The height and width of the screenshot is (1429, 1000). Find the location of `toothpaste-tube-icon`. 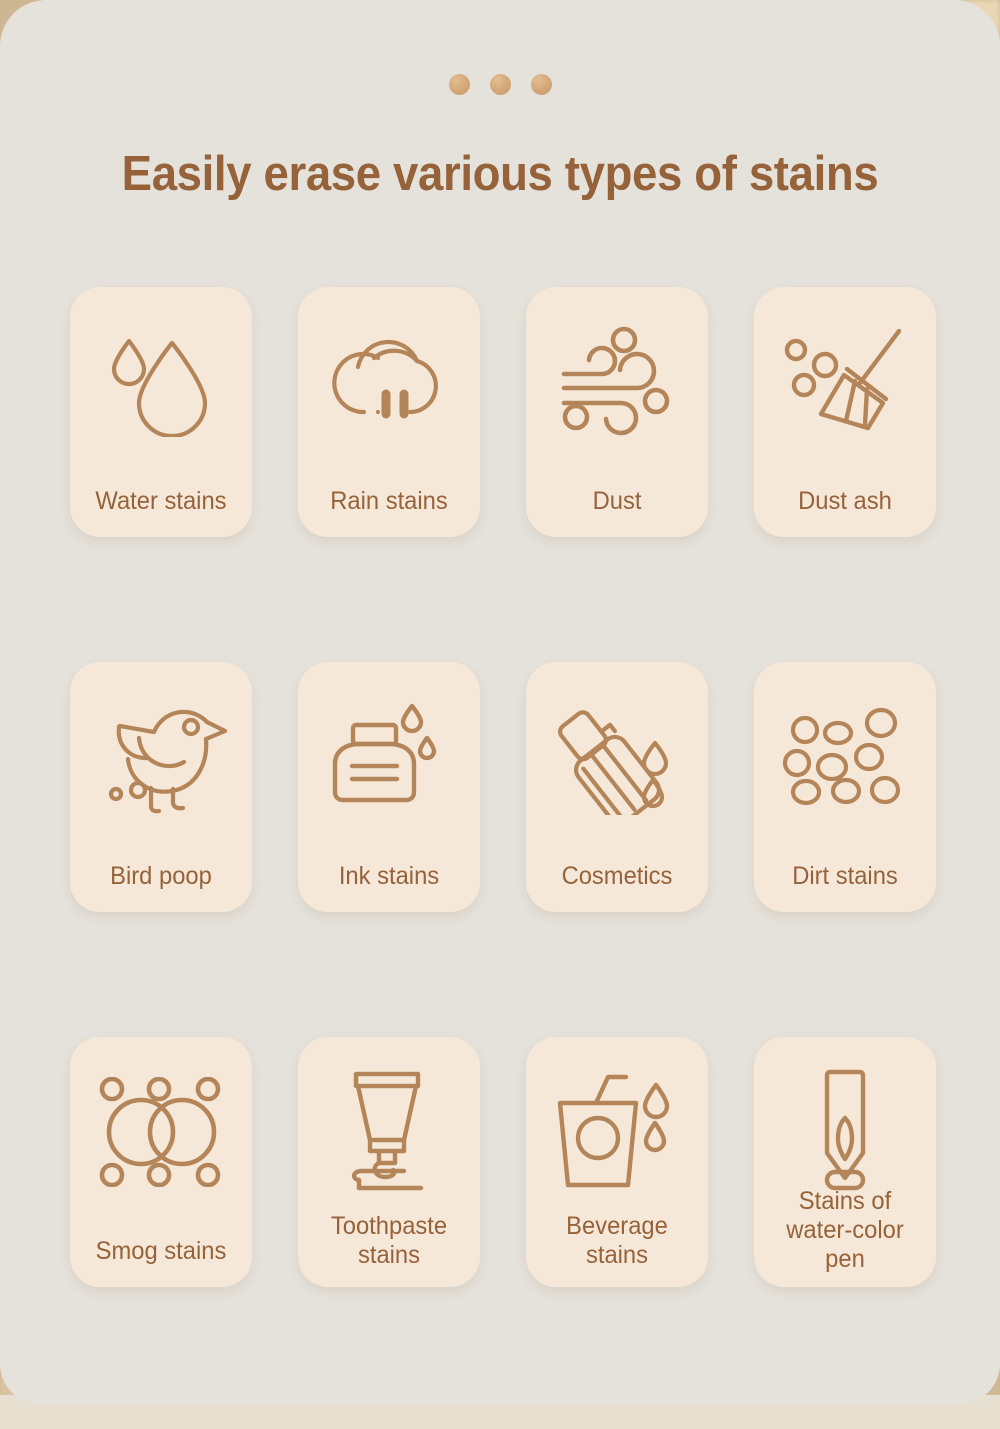

toothpaste-tube-icon is located at coordinates (389, 1132).